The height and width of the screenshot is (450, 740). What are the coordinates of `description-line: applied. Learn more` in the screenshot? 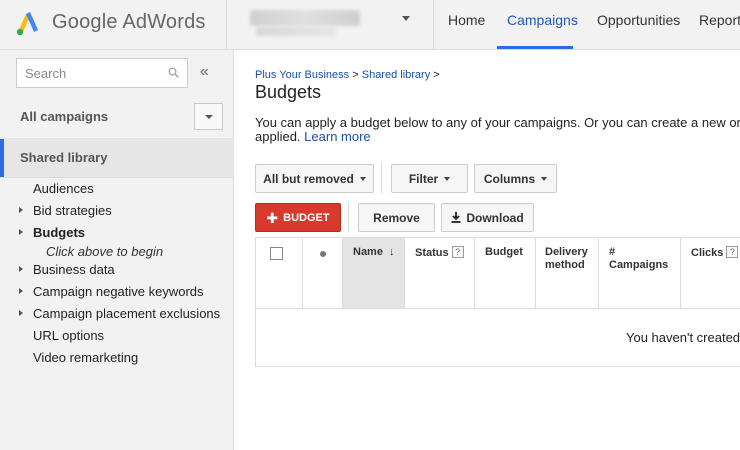 It's located at (497, 137).